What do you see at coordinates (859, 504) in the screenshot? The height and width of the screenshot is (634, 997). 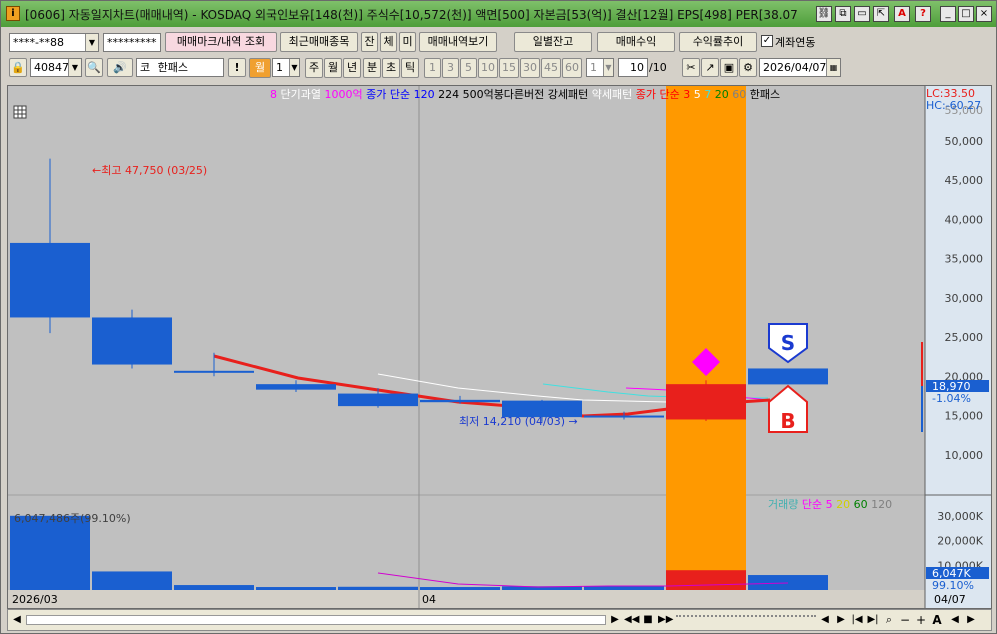 I see `volume-legend-item: 60` at bounding box center [859, 504].